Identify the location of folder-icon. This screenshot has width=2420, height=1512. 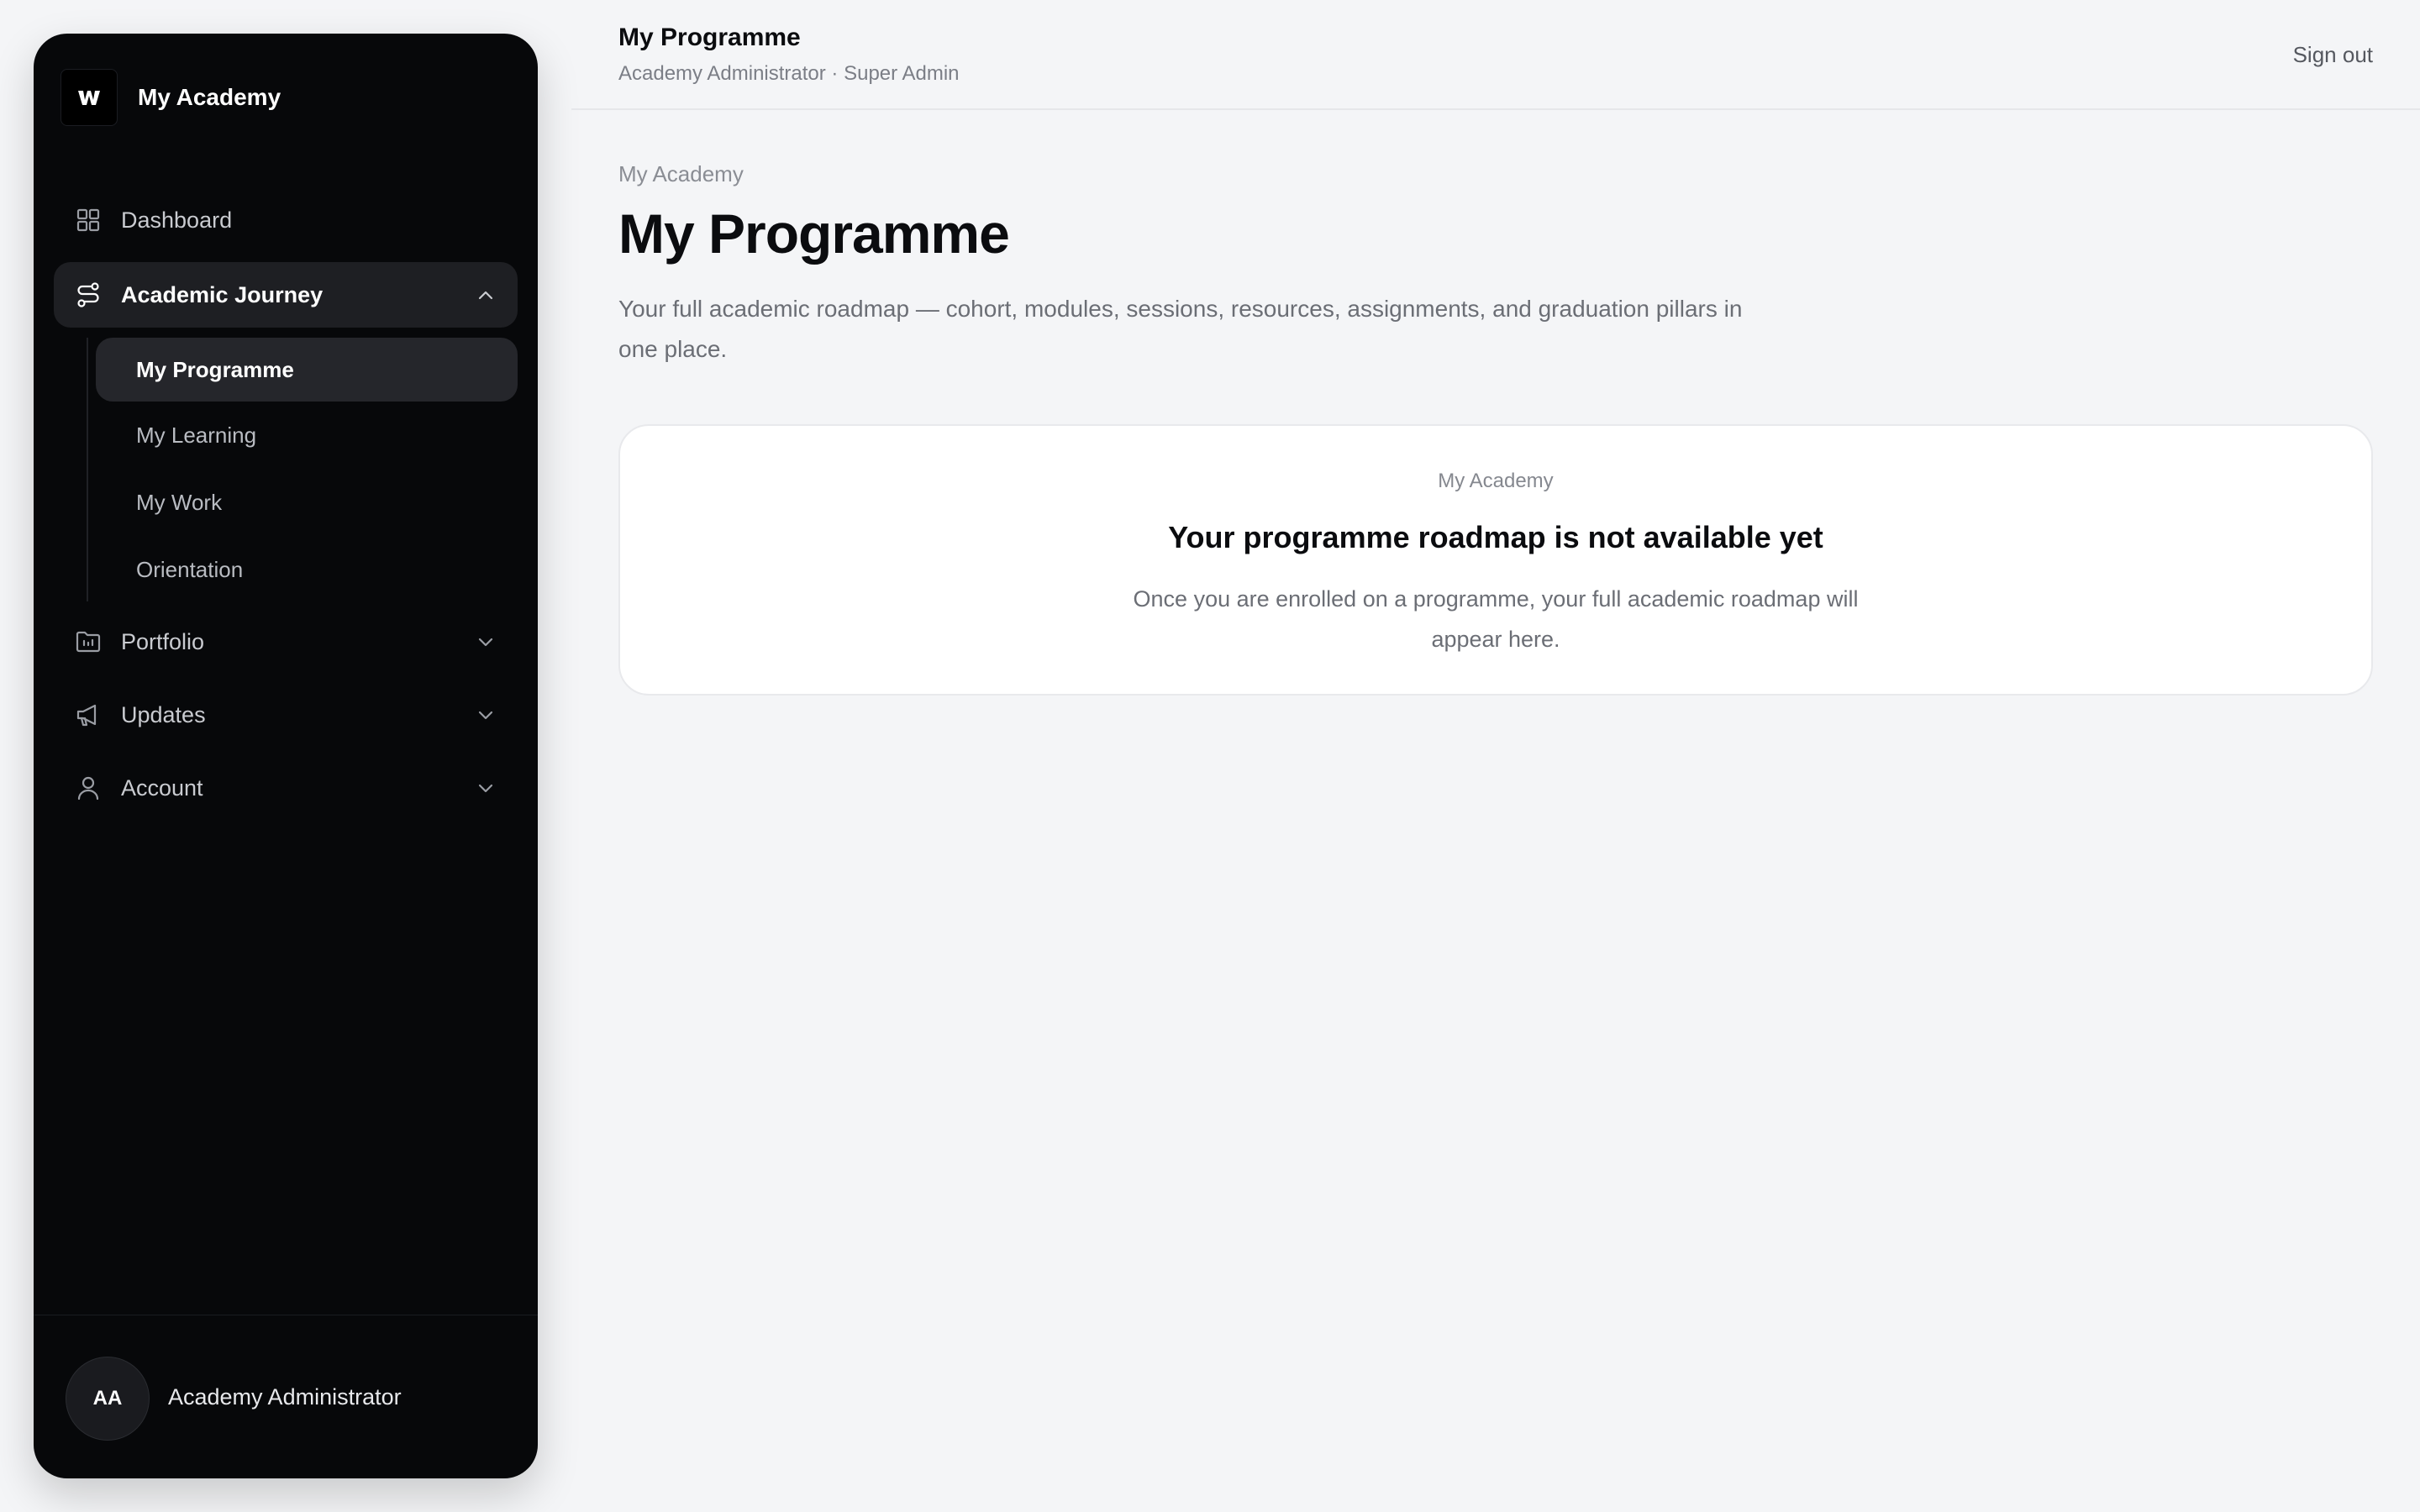
(88, 641).